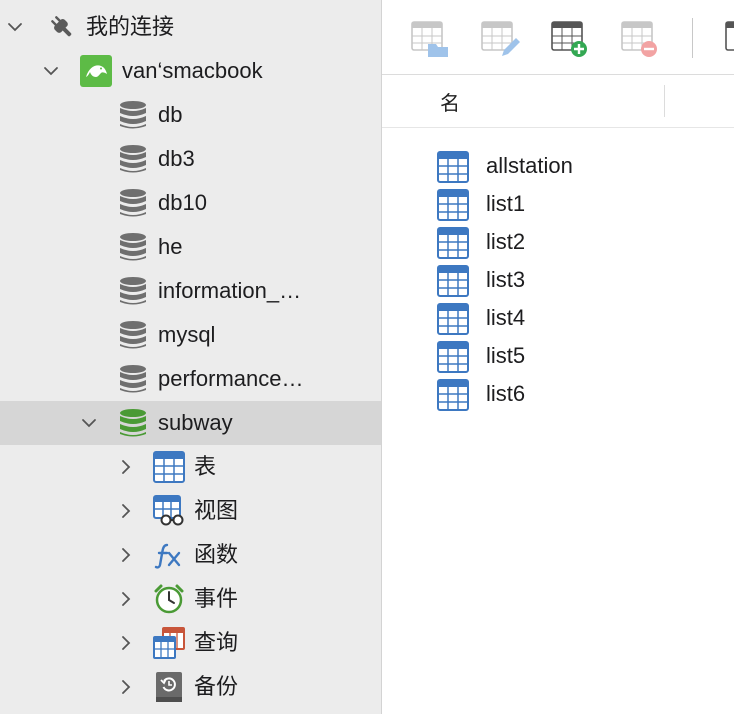 This screenshot has width=734, height=714. I want to click on table-name: list1, so click(506, 203).